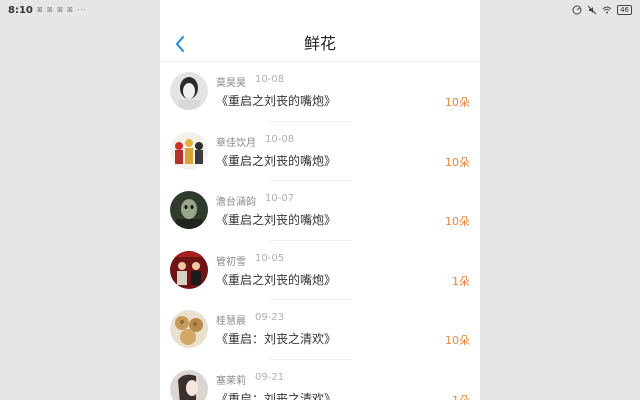 This screenshot has width=640, height=400. Describe the element at coordinates (320, 10) in the screenshot. I see `status-bar: 8:10 ꕤ ꕤ ꕤ ꕤ ··· 46` at that location.